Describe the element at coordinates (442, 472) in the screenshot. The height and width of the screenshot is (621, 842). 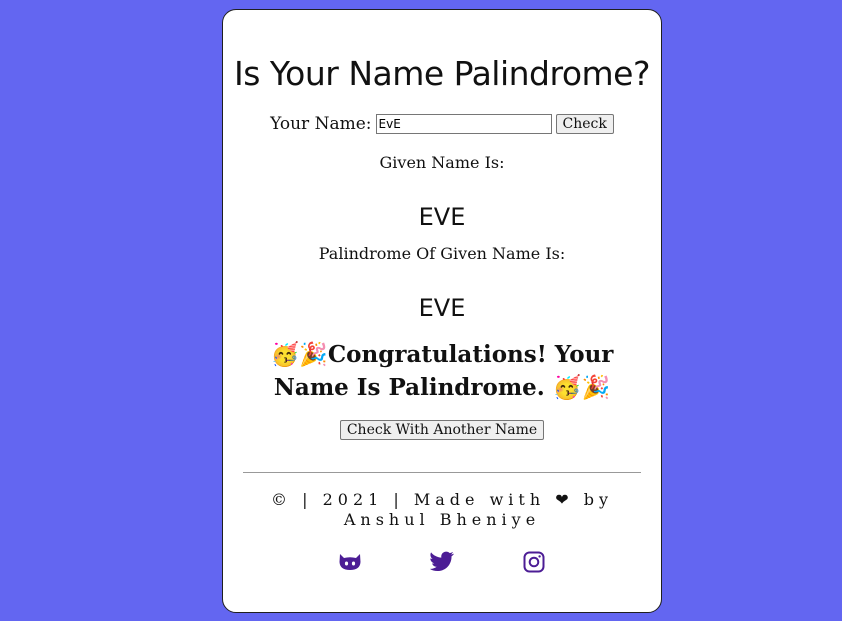
I see `footer-divider` at that location.